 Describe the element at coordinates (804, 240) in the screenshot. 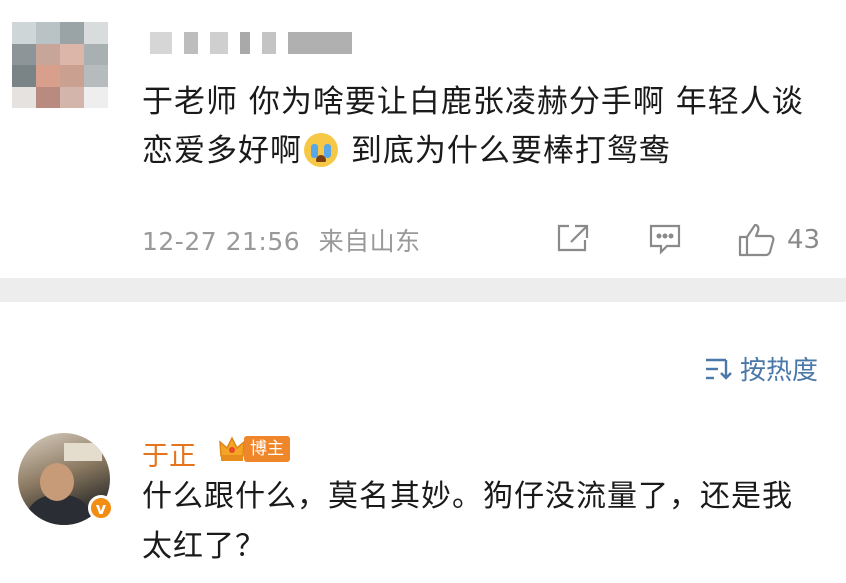

I see `like-count: 43` at that location.